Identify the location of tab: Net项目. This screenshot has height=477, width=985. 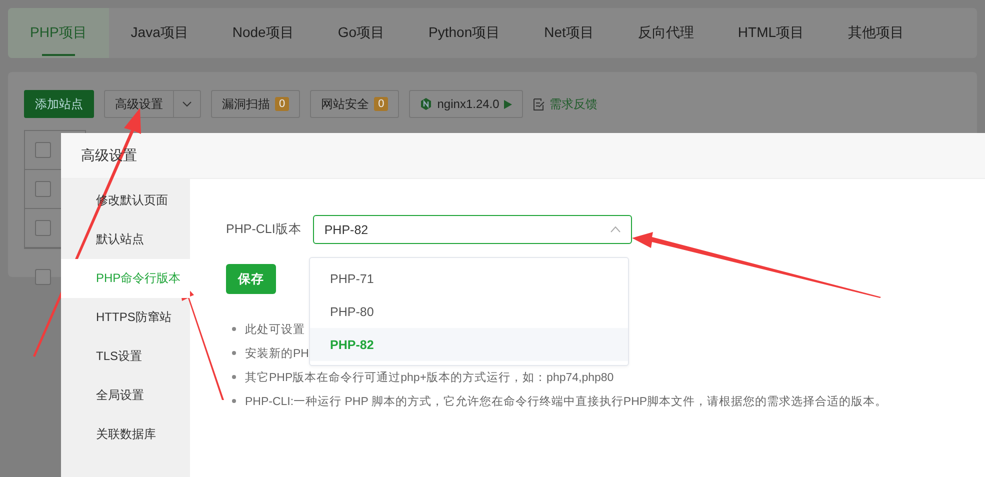
(569, 33).